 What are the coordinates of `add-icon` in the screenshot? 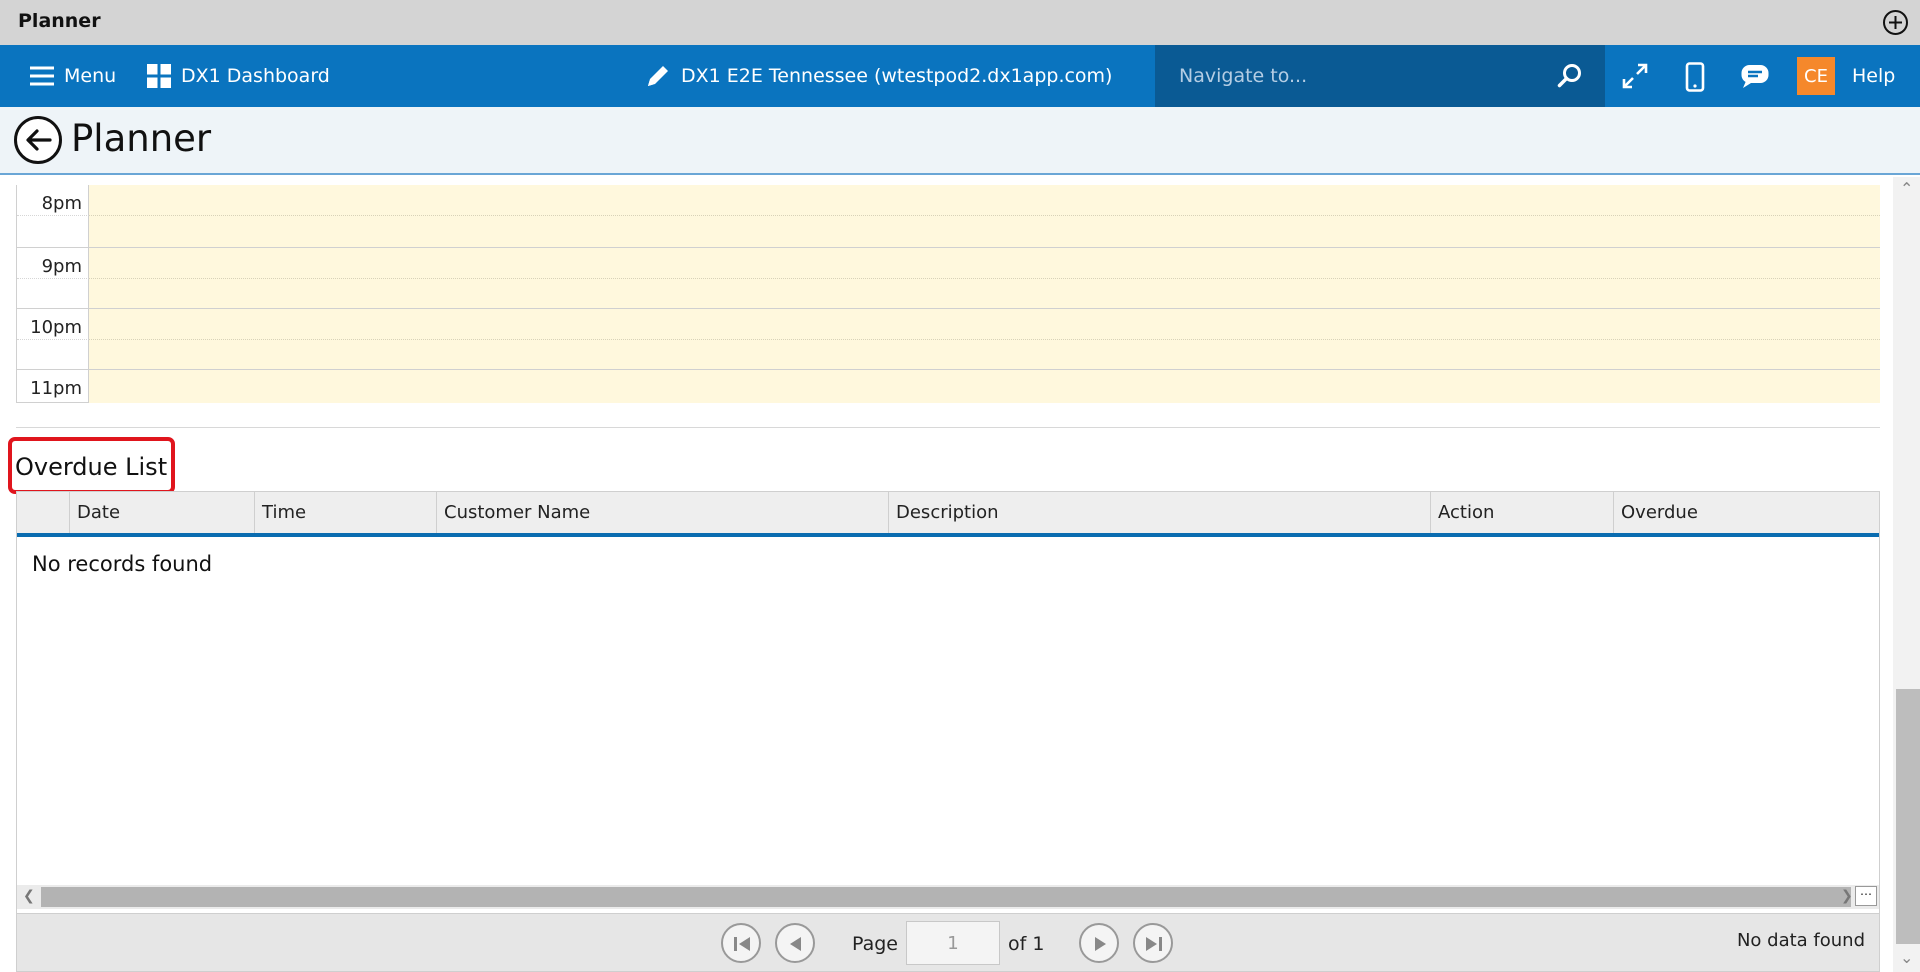 It's located at (1895, 22).